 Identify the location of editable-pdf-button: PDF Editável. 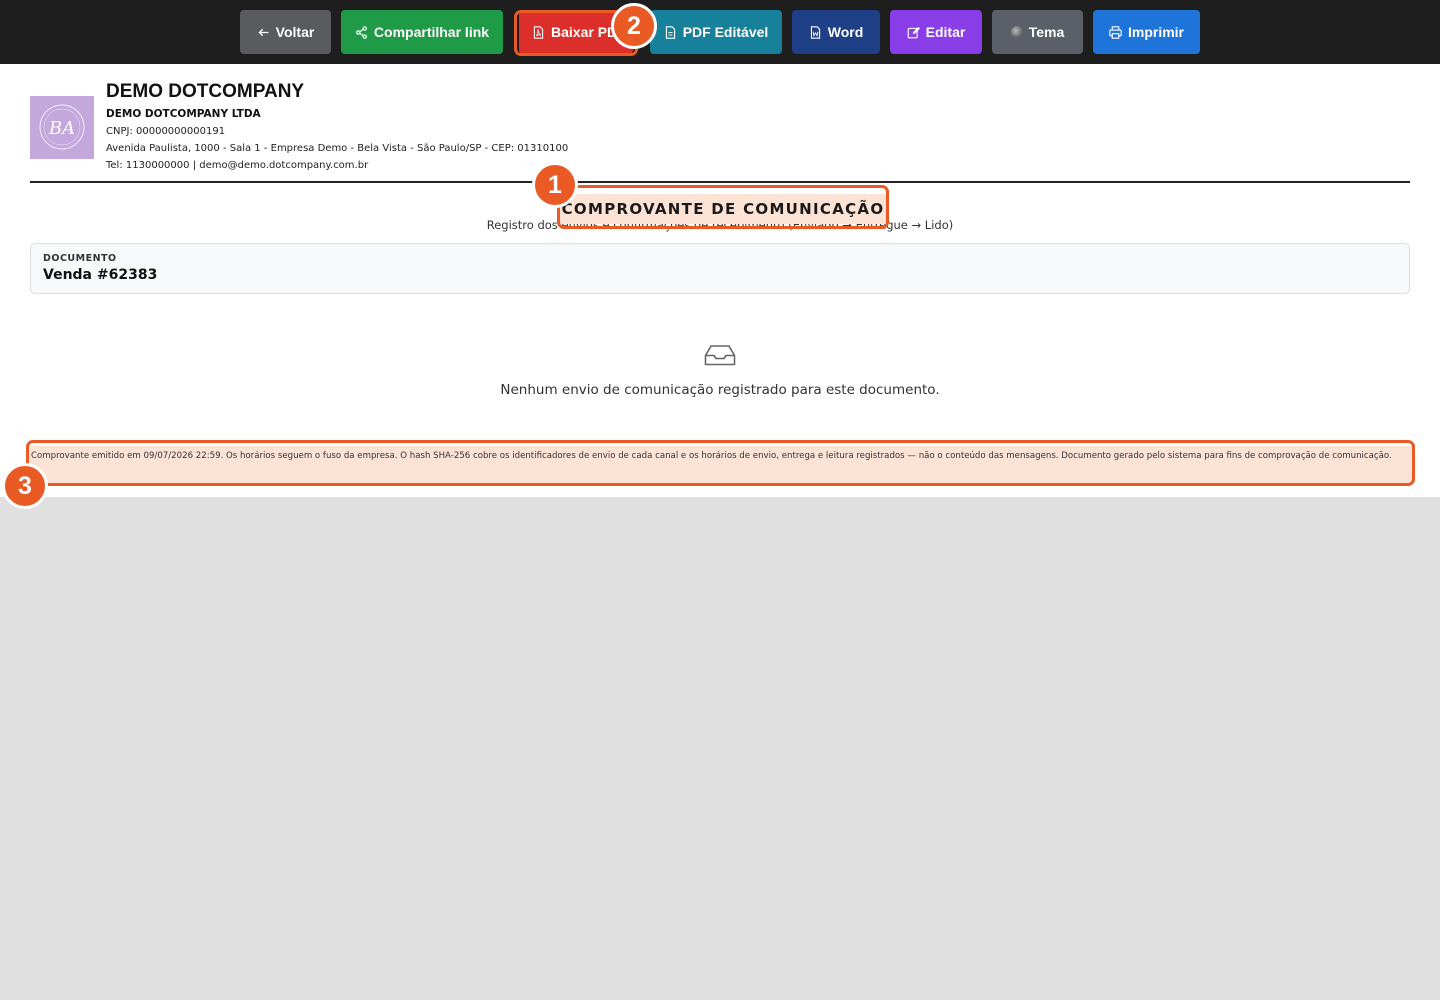
(716, 32).